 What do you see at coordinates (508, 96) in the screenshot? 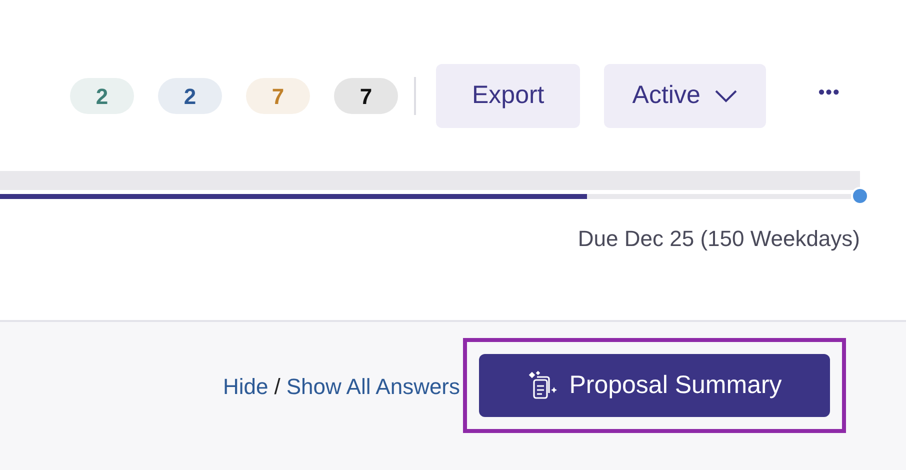
I see `export-button: Export` at bounding box center [508, 96].